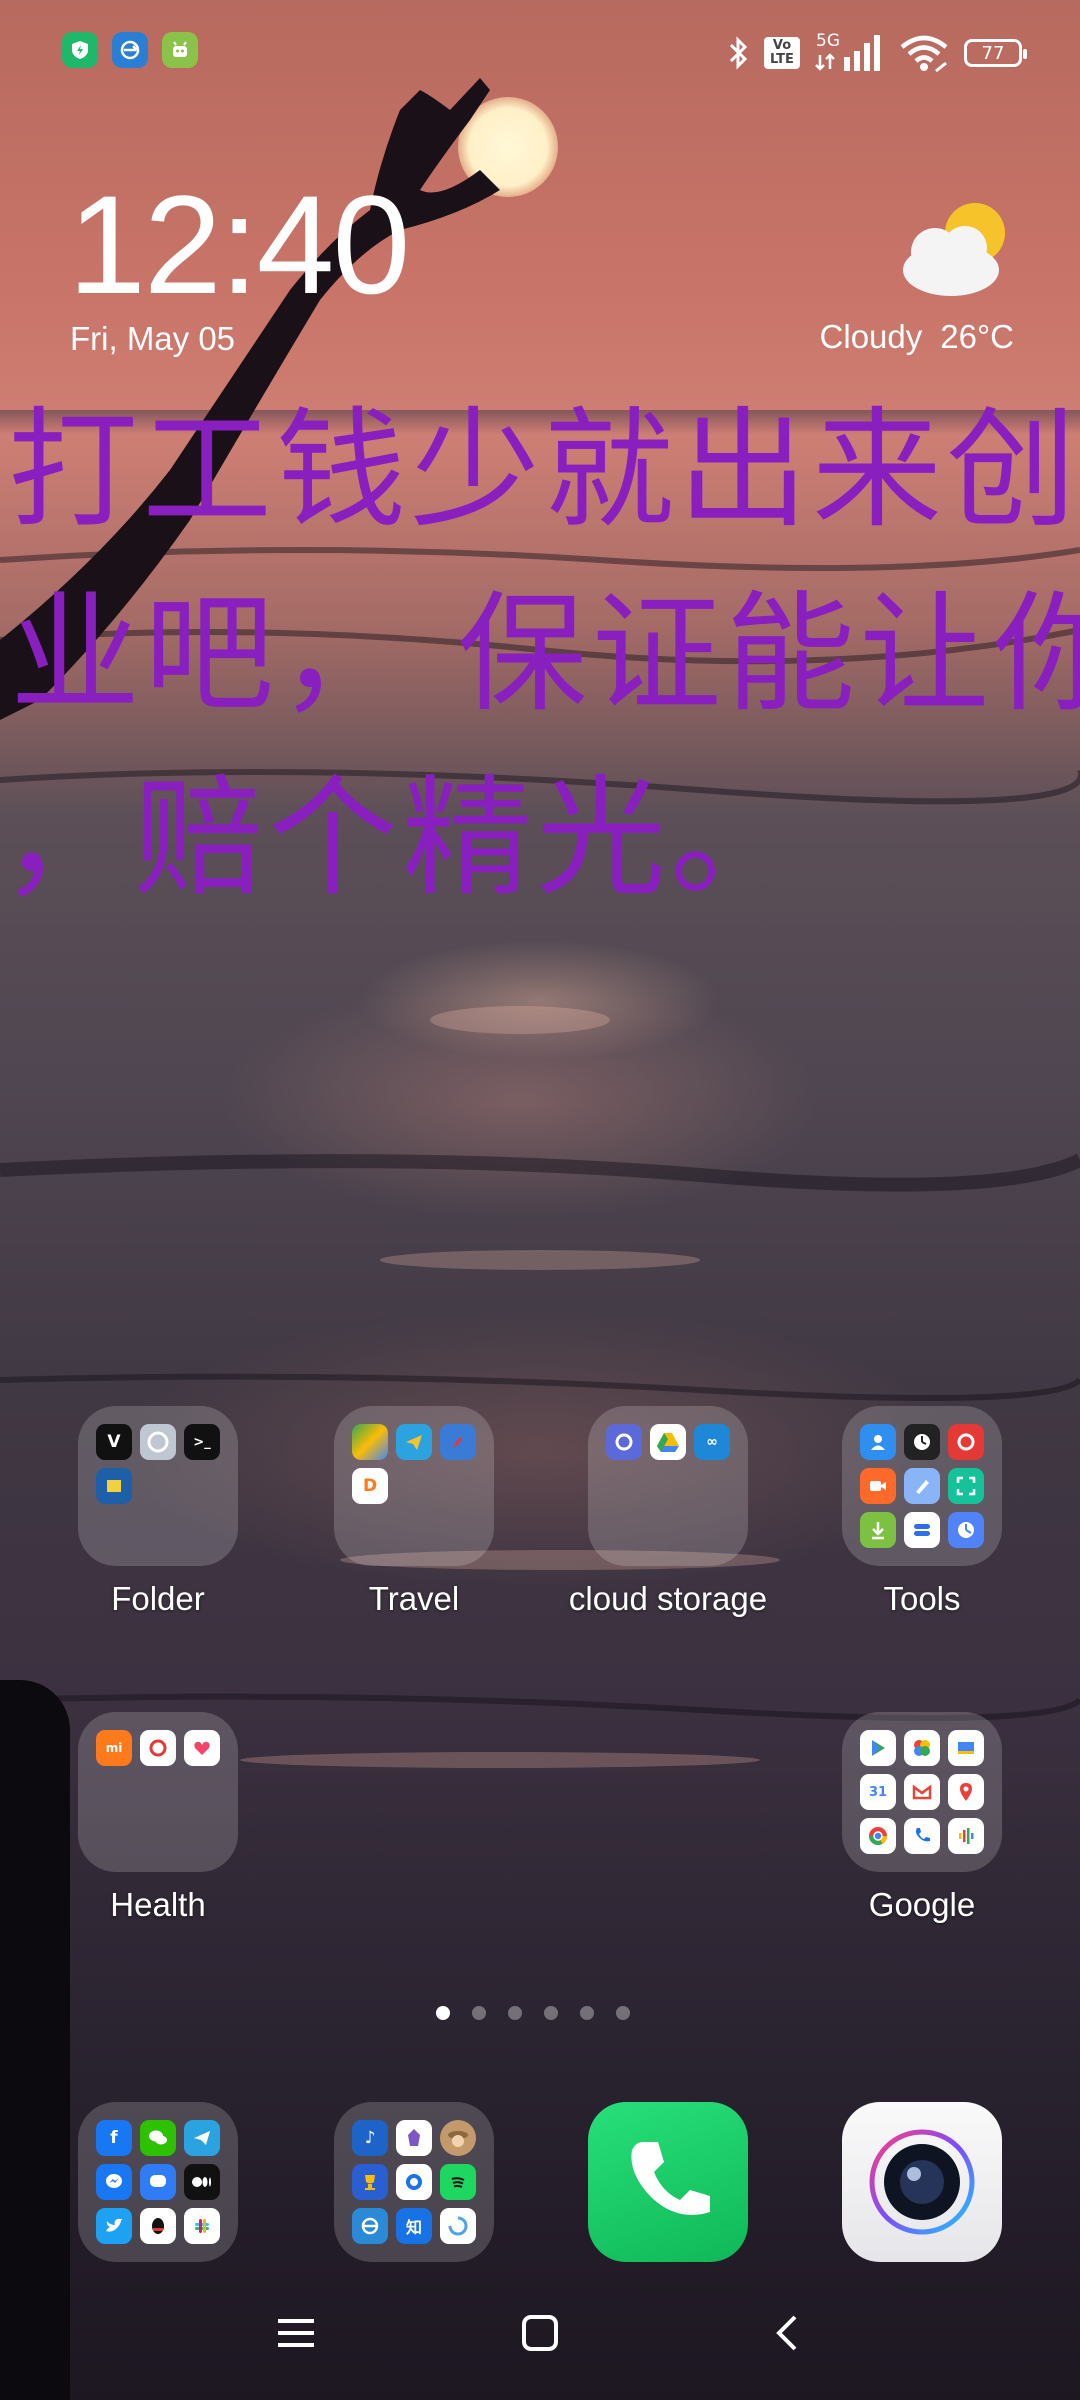 This screenshot has height=2400, width=1080. I want to click on obsidian-icon, so click(414, 2138).